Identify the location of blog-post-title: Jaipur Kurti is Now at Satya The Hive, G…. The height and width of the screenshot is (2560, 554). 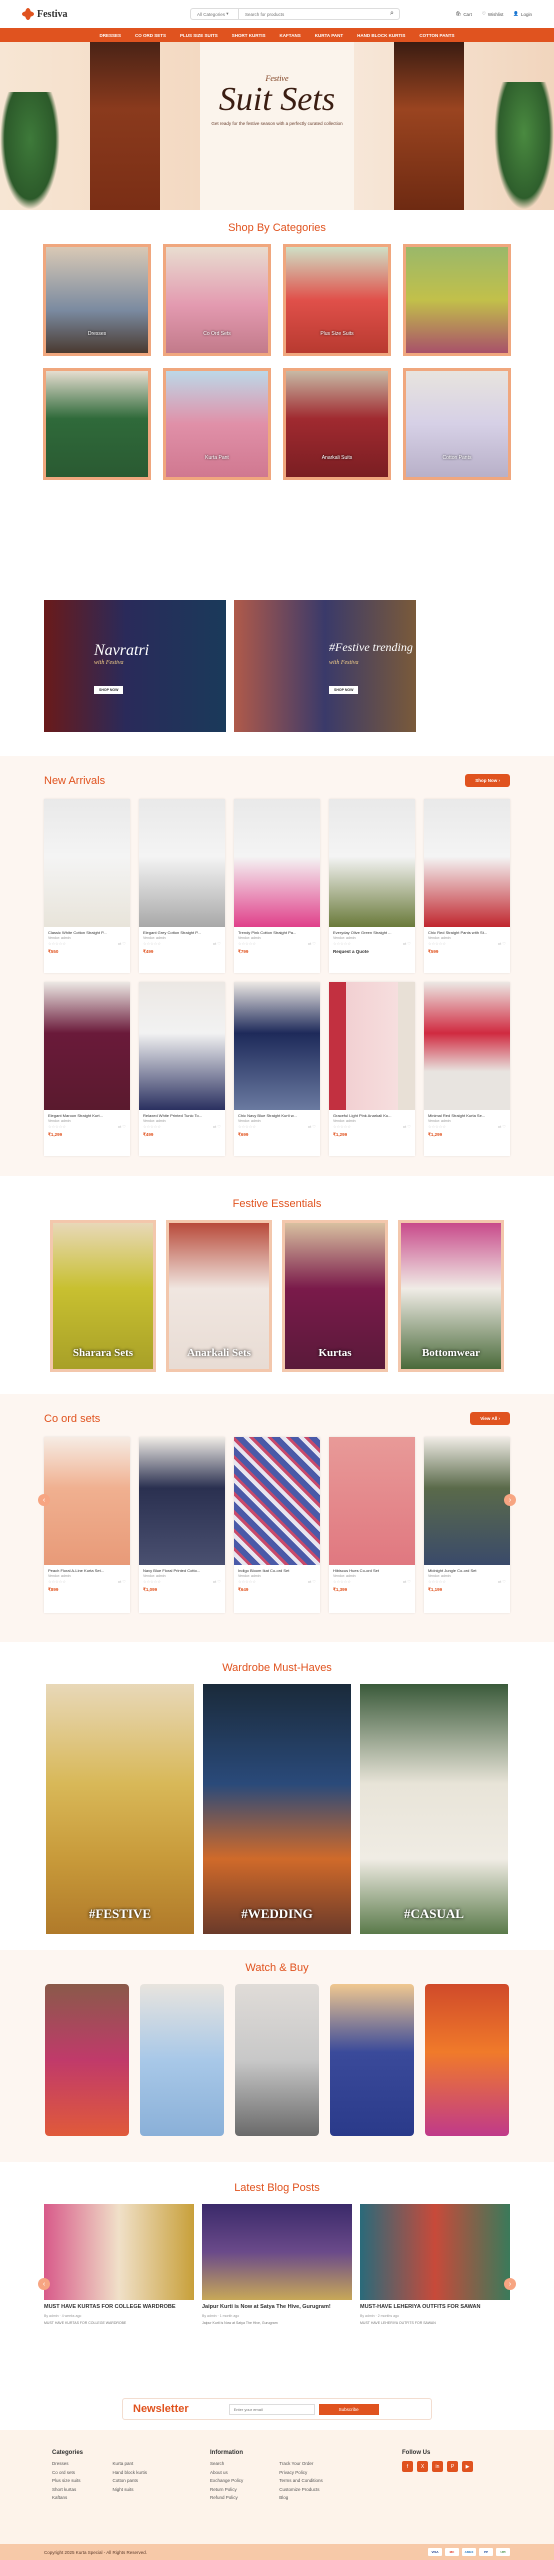
(277, 2305).